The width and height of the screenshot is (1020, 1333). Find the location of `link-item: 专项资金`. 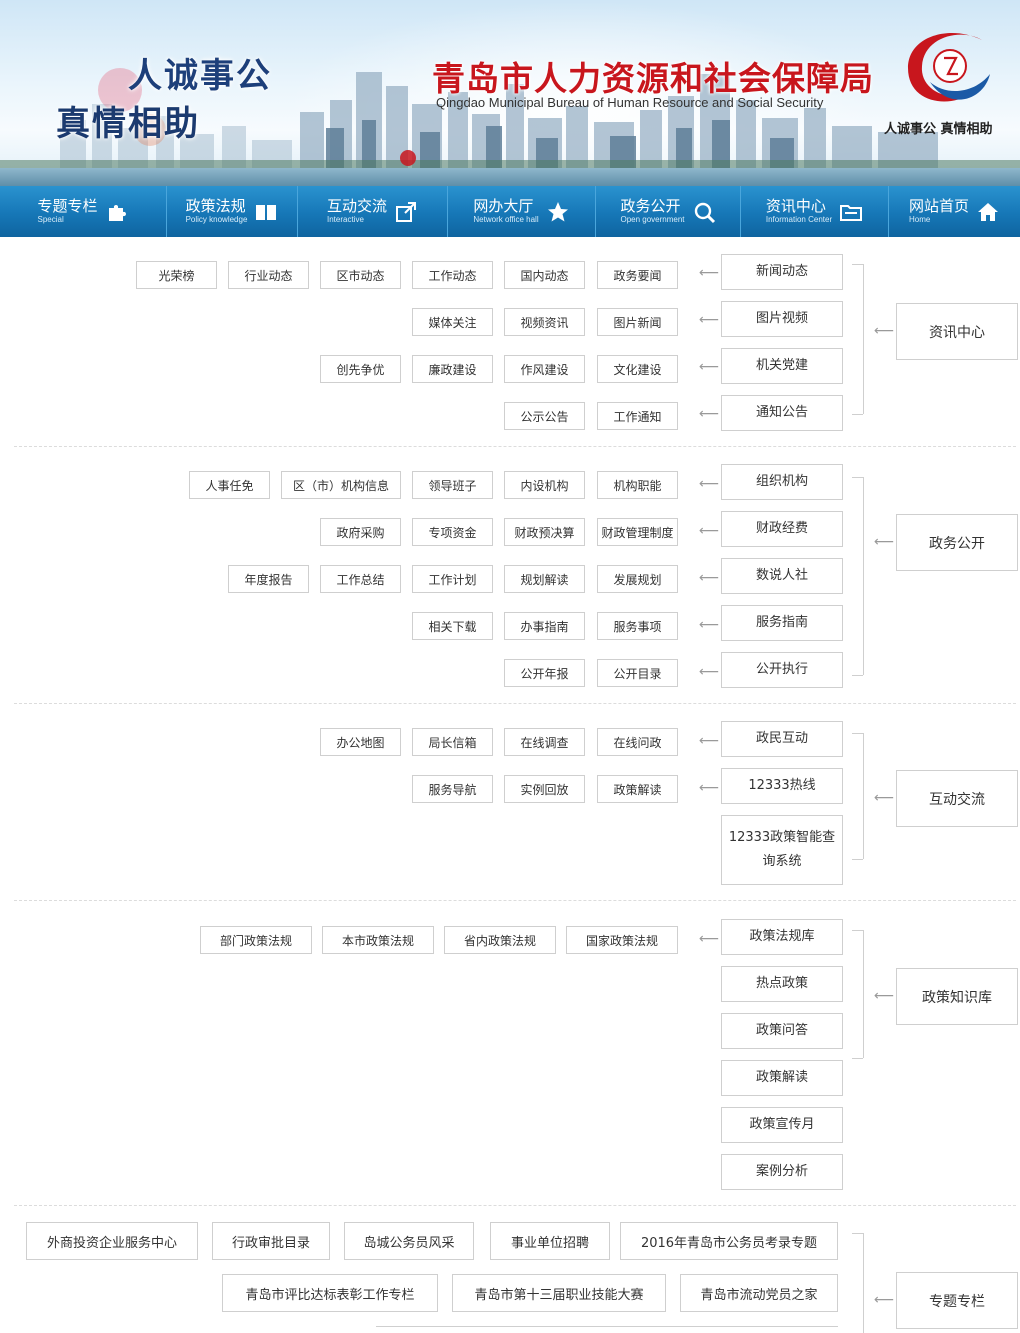

link-item: 专项资金 is located at coordinates (452, 532).